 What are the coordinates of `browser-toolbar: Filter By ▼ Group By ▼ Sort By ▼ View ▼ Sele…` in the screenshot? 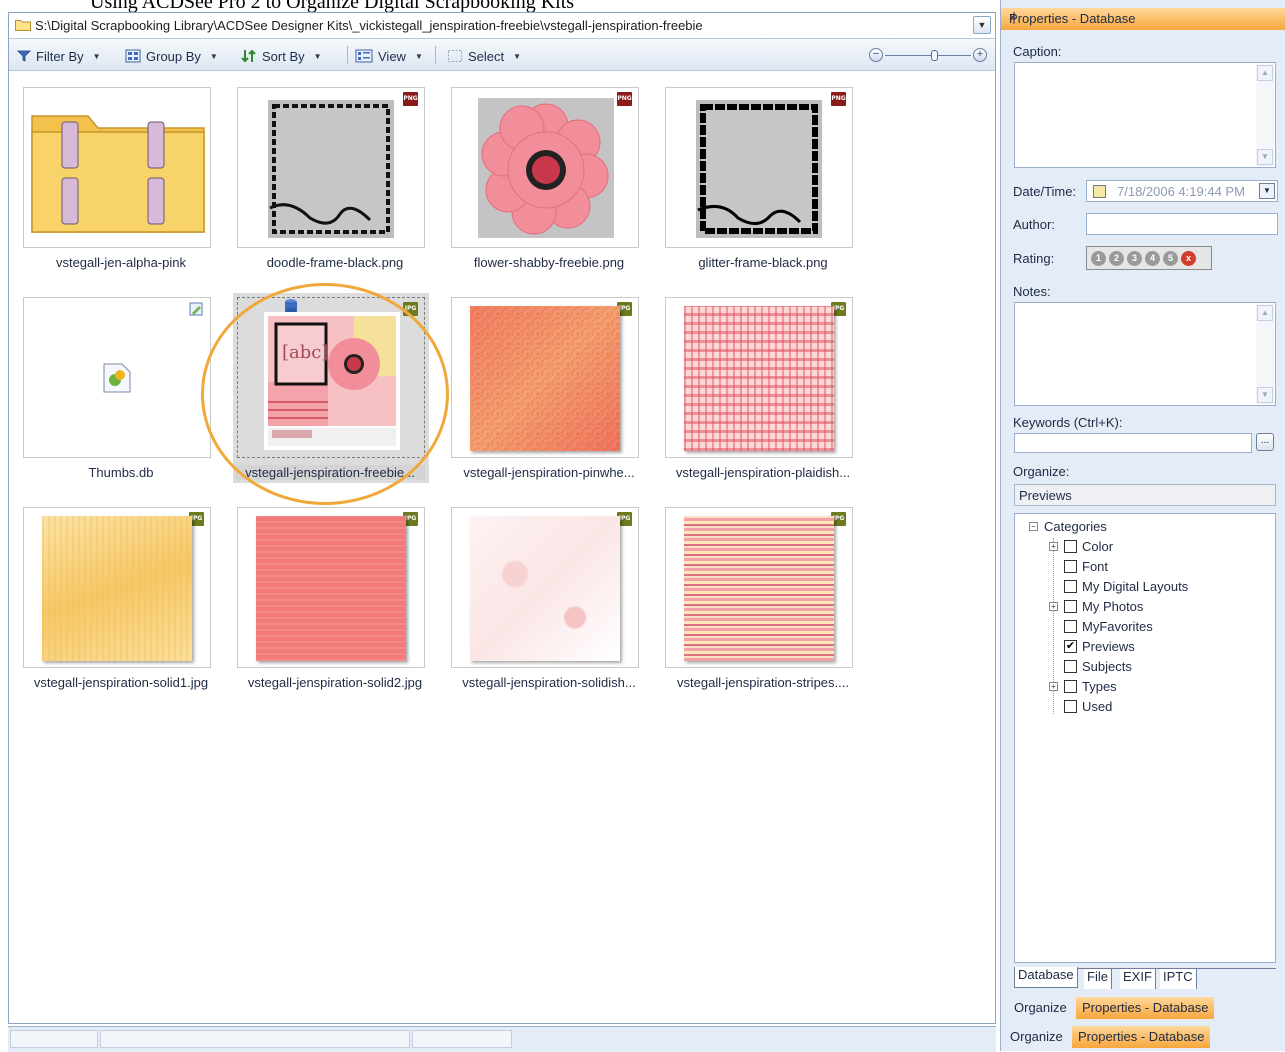 It's located at (502, 55).